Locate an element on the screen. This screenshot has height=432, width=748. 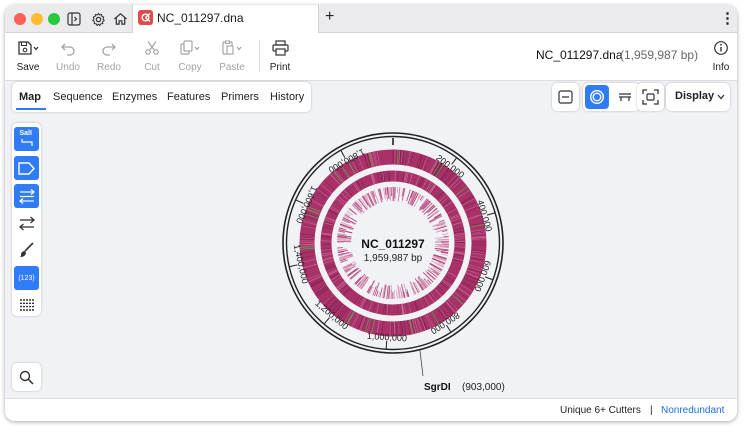
save-label: Save is located at coordinates (28, 67).